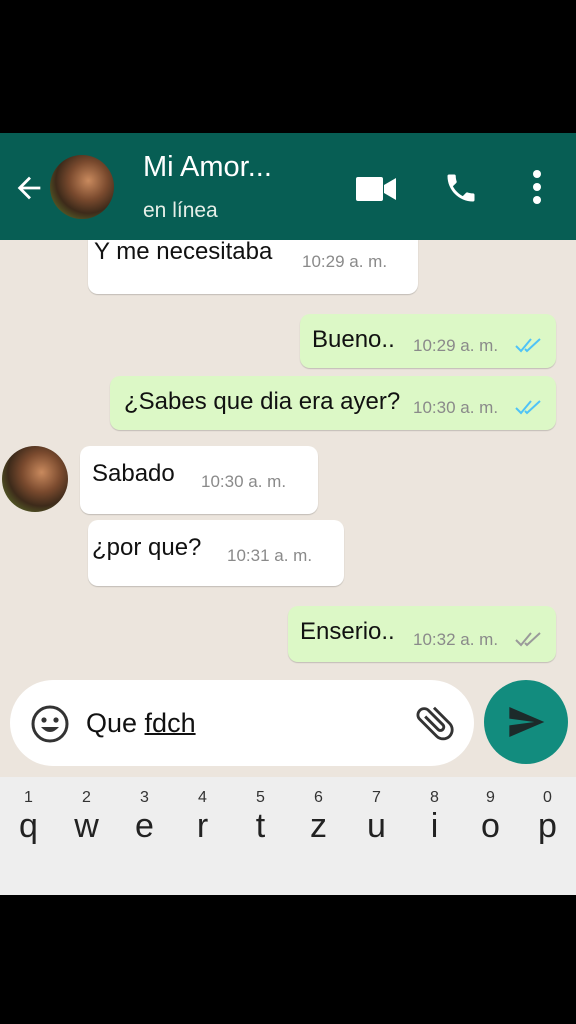  What do you see at coordinates (376, 797) in the screenshot?
I see `key-number: 7` at bounding box center [376, 797].